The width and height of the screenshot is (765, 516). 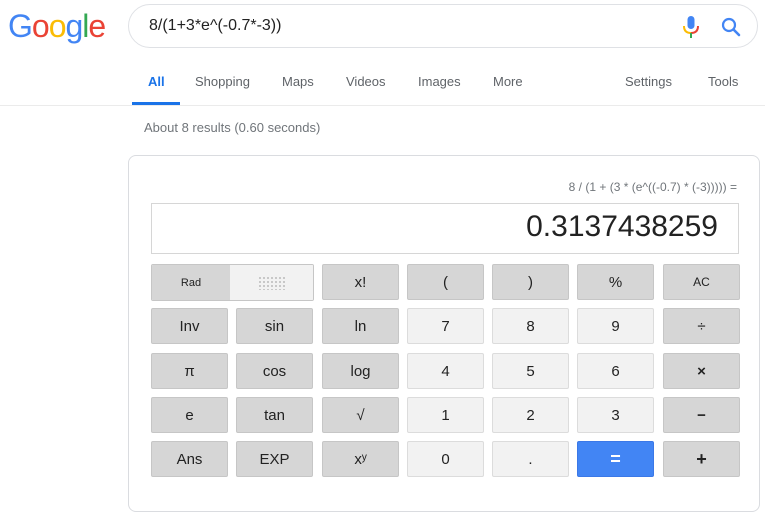 What do you see at coordinates (701, 282) in the screenshot?
I see `all-clear-button: AC` at bounding box center [701, 282].